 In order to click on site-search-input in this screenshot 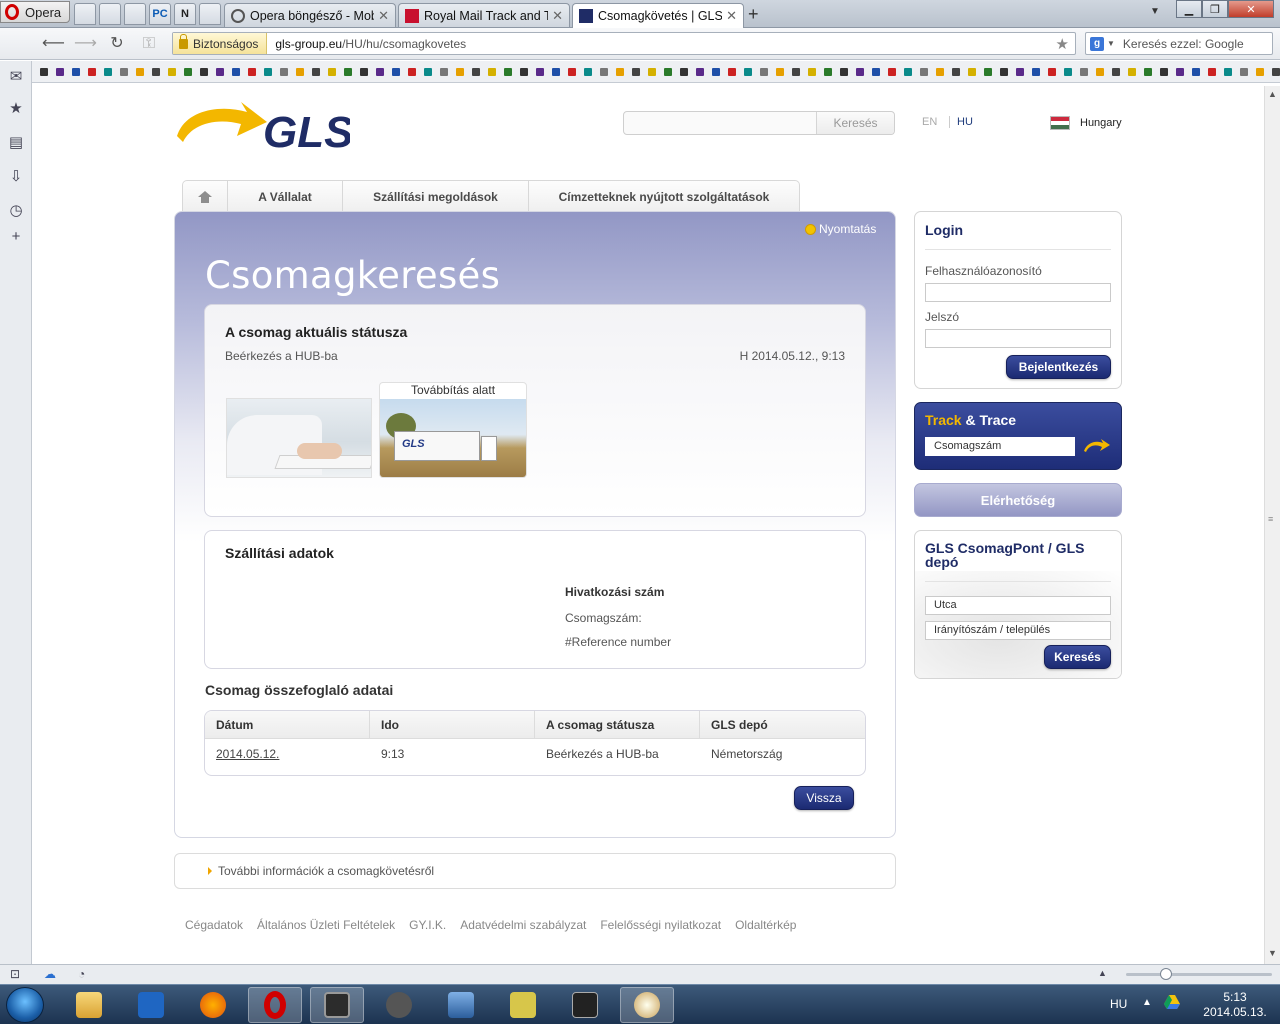, I will do `click(720, 123)`.